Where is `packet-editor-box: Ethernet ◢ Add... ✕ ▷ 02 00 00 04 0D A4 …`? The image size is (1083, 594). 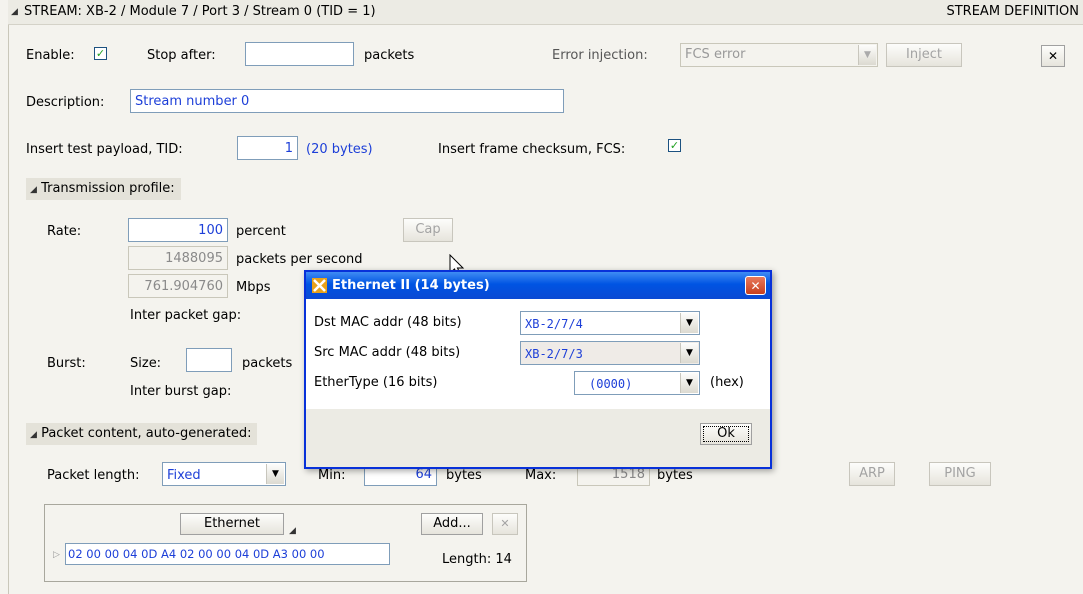
packet-editor-box: Ethernet ◢ Add... ✕ ▷ 02 00 00 04 0D A4 … is located at coordinates (285, 543).